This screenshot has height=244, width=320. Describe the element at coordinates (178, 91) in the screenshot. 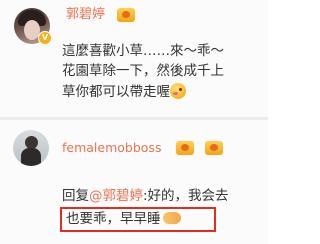

I see `blush-emoji-icon` at that location.